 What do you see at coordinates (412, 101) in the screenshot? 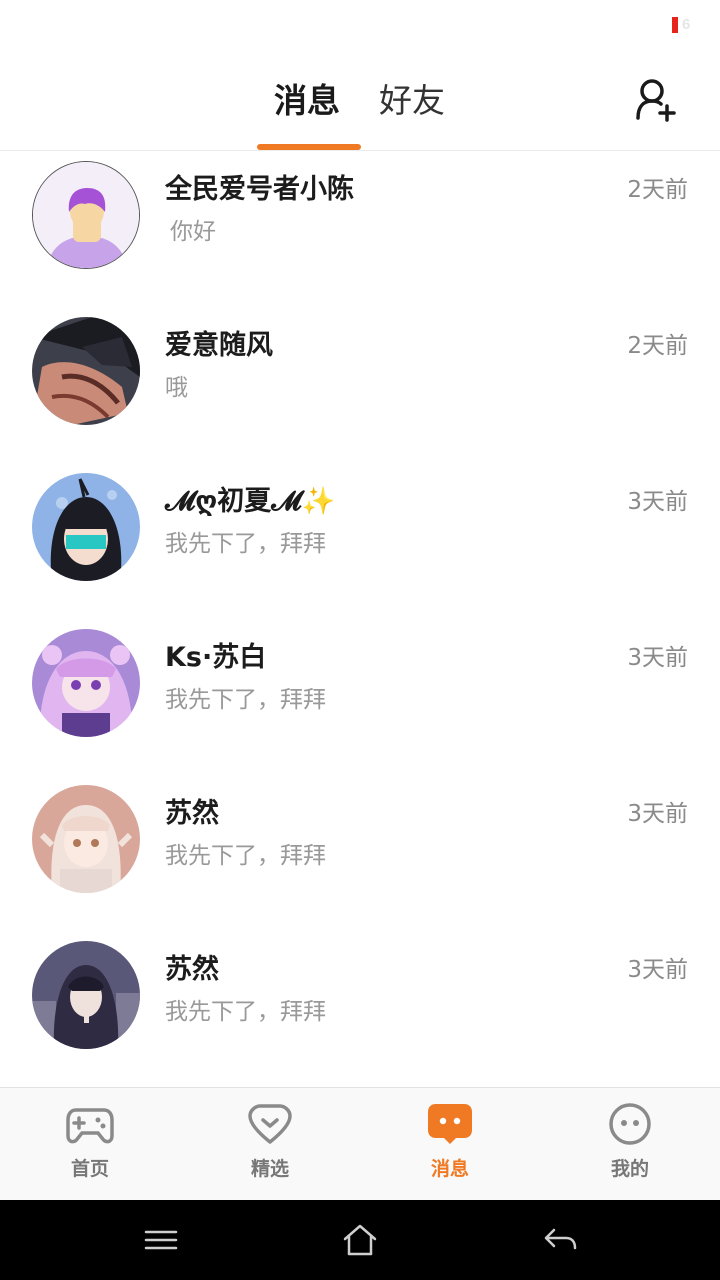
I see `tab-friends: 好友` at bounding box center [412, 101].